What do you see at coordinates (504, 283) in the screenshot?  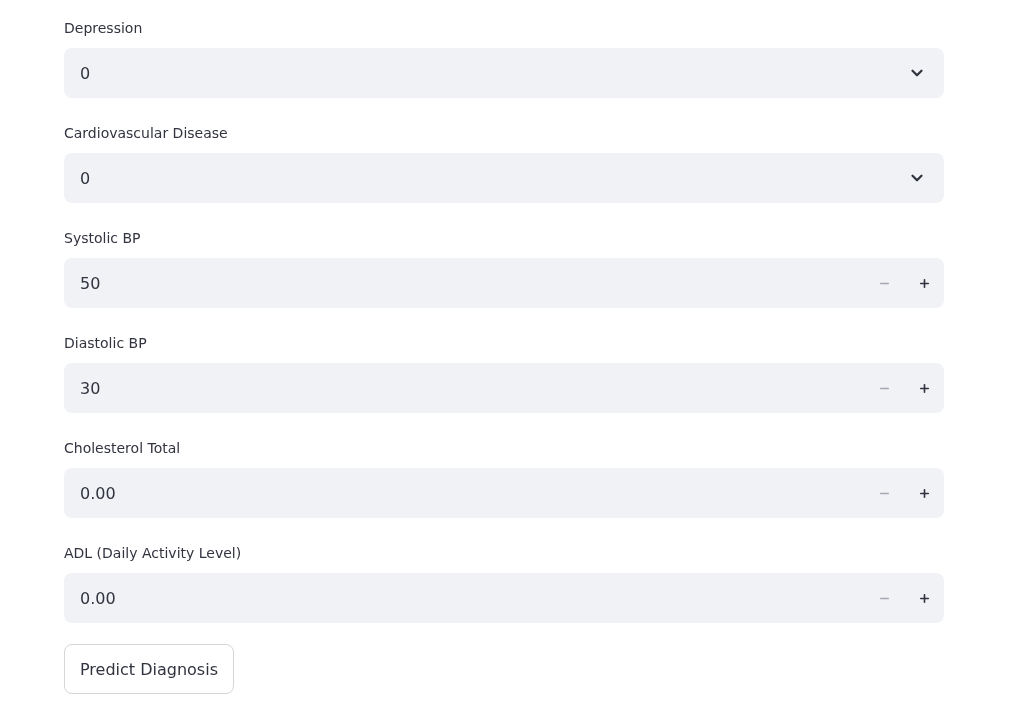 I see `number-field: 50` at bounding box center [504, 283].